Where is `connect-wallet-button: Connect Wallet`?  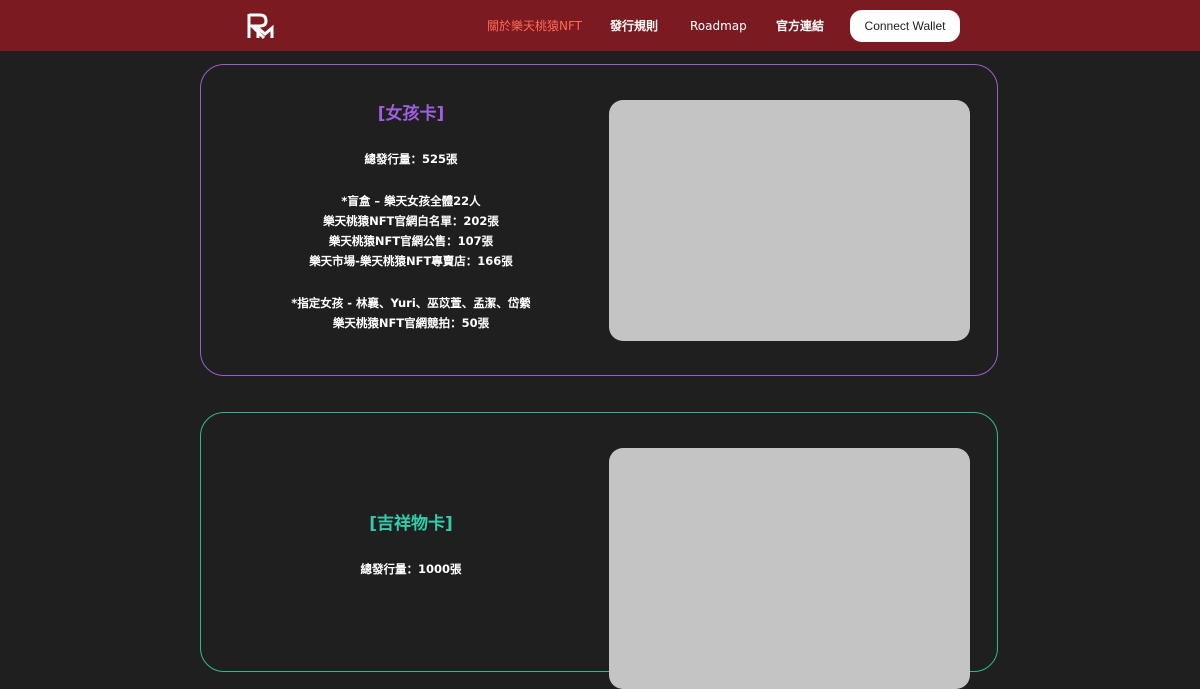 connect-wallet-button: Connect Wallet is located at coordinates (905, 26).